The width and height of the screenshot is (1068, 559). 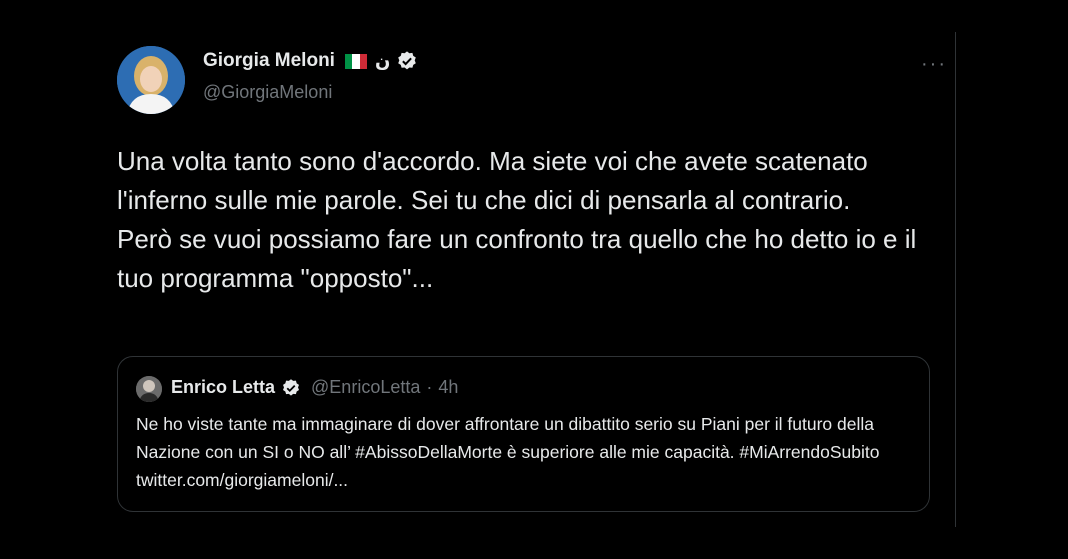 I want to click on quote-author-handle: @EnricoLetta, so click(x=366, y=387).